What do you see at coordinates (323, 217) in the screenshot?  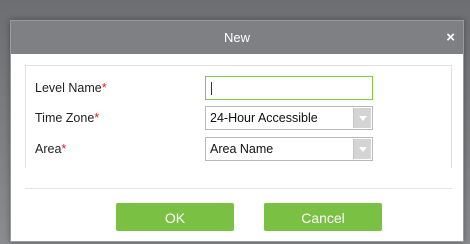 I see `cancel-button: Cancel` at bounding box center [323, 217].